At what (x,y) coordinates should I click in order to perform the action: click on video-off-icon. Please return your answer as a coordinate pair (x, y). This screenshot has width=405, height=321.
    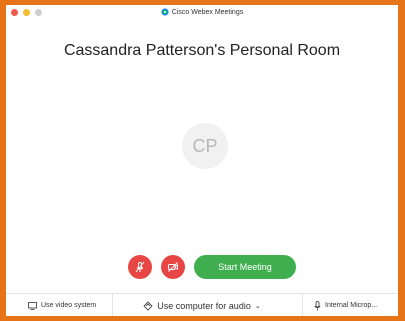
    Looking at the image, I should click on (173, 267).